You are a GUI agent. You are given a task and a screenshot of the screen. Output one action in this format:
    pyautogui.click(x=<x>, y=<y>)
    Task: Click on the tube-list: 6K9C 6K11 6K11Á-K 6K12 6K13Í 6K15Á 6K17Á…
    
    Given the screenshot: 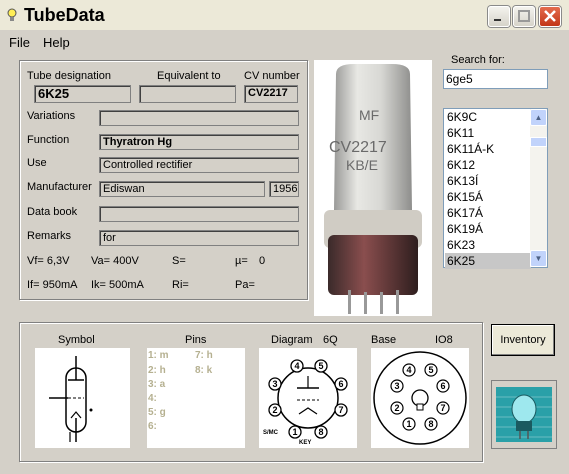 What is the action you would take?
    pyautogui.click(x=495, y=188)
    